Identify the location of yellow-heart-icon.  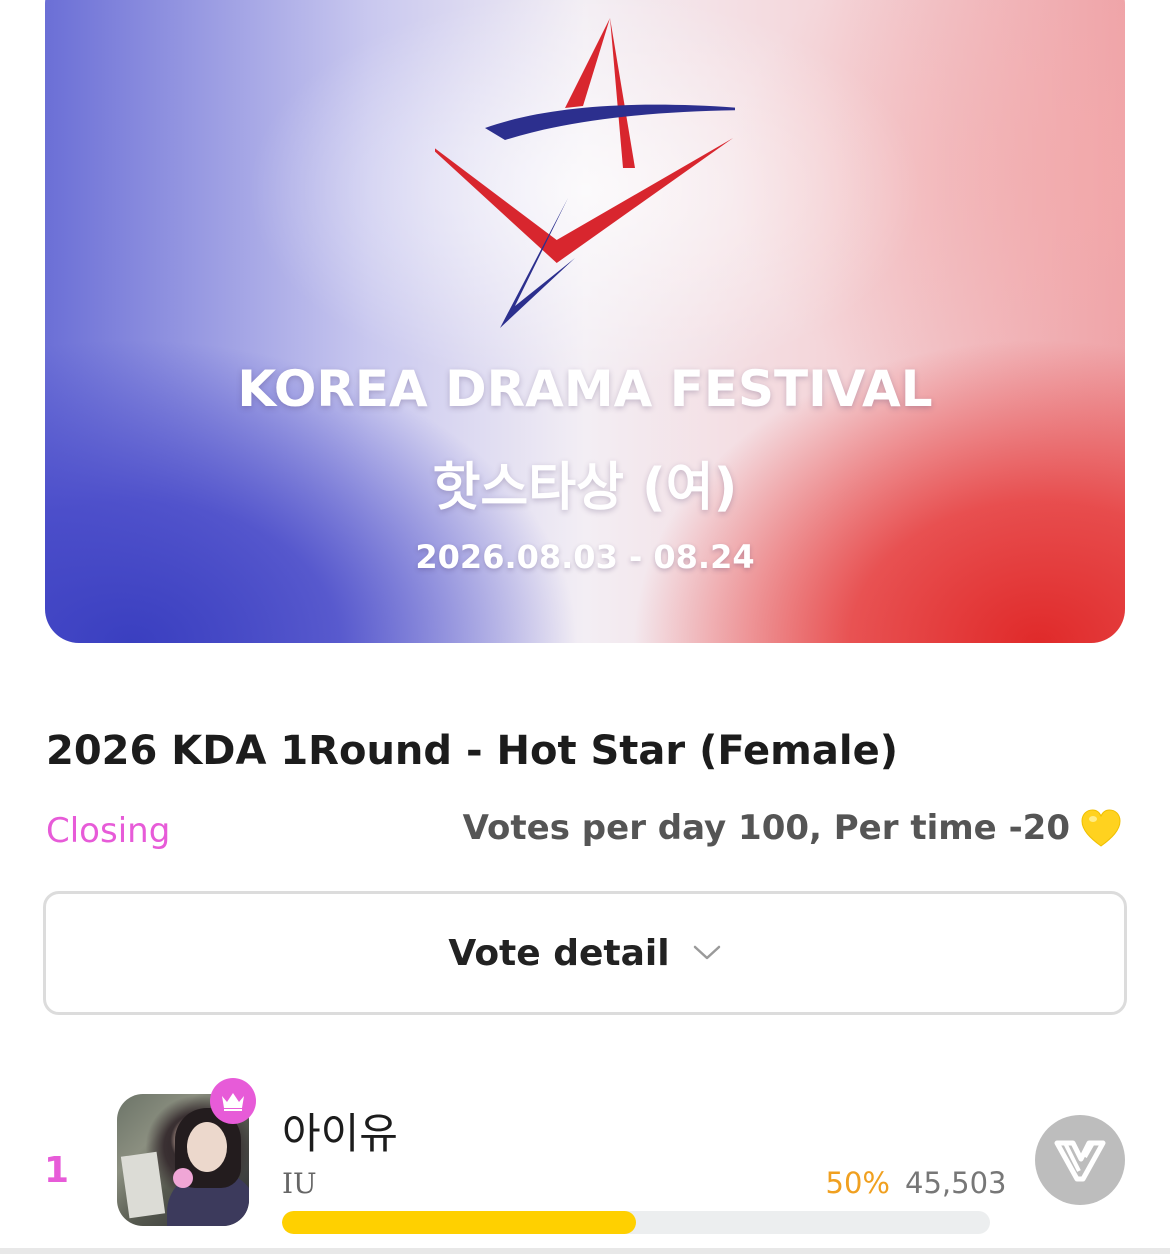
(1101, 828).